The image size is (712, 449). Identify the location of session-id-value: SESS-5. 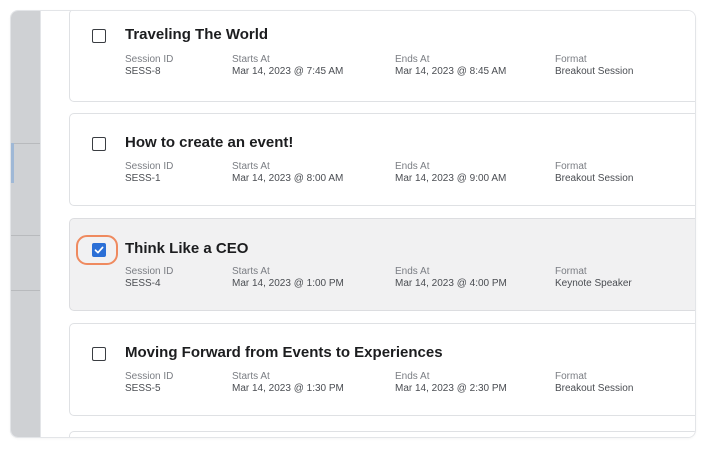
(143, 388).